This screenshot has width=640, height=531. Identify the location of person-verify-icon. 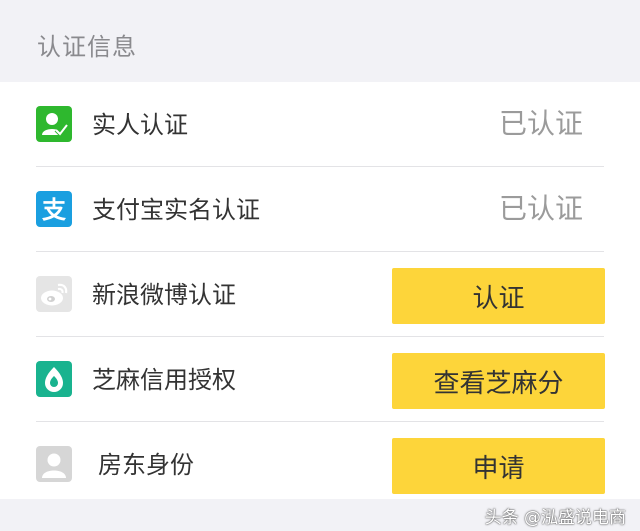
(54, 124).